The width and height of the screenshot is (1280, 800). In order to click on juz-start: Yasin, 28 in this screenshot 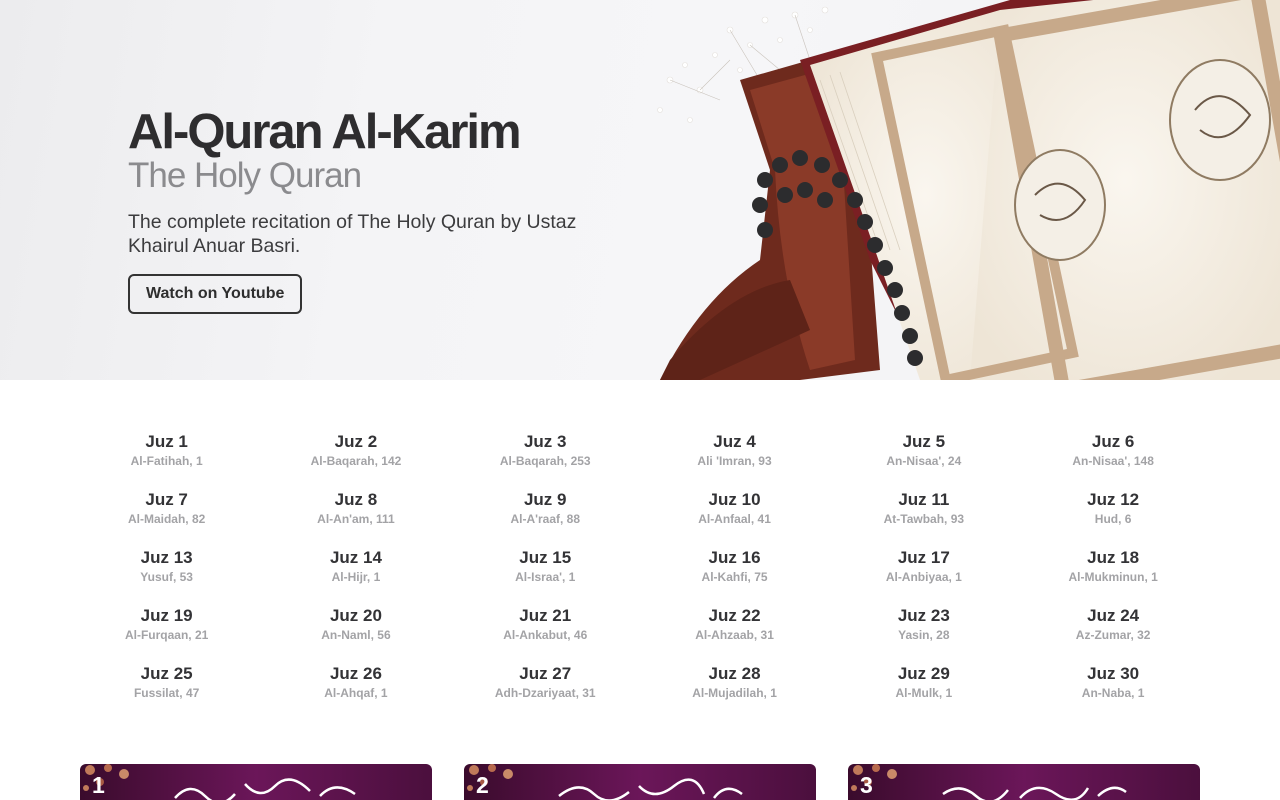, I will do `click(924, 635)`.